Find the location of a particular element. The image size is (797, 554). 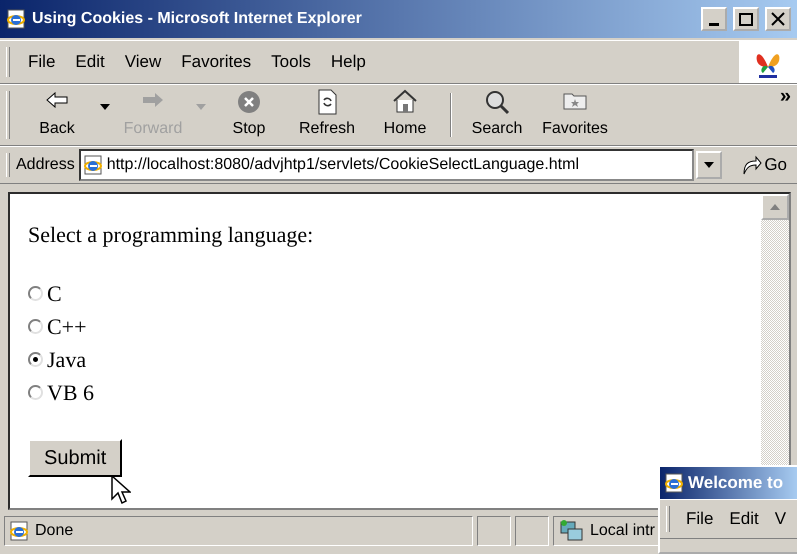

option-label: C++ is located at coordinates (66, 327).